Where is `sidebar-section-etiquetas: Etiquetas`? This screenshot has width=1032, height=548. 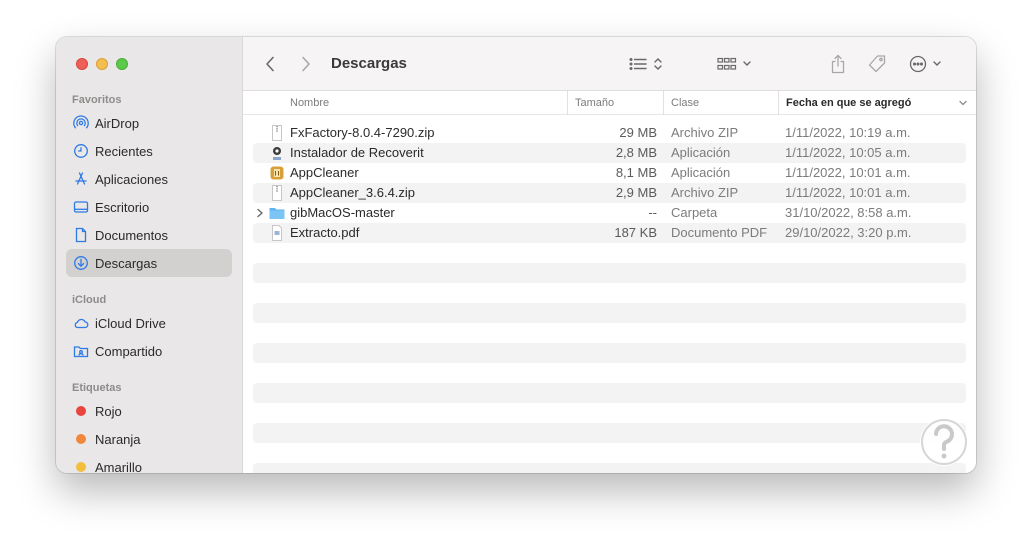 sidebar-section-etiquetas: Etiquetas is located at coordinates (97, 388).